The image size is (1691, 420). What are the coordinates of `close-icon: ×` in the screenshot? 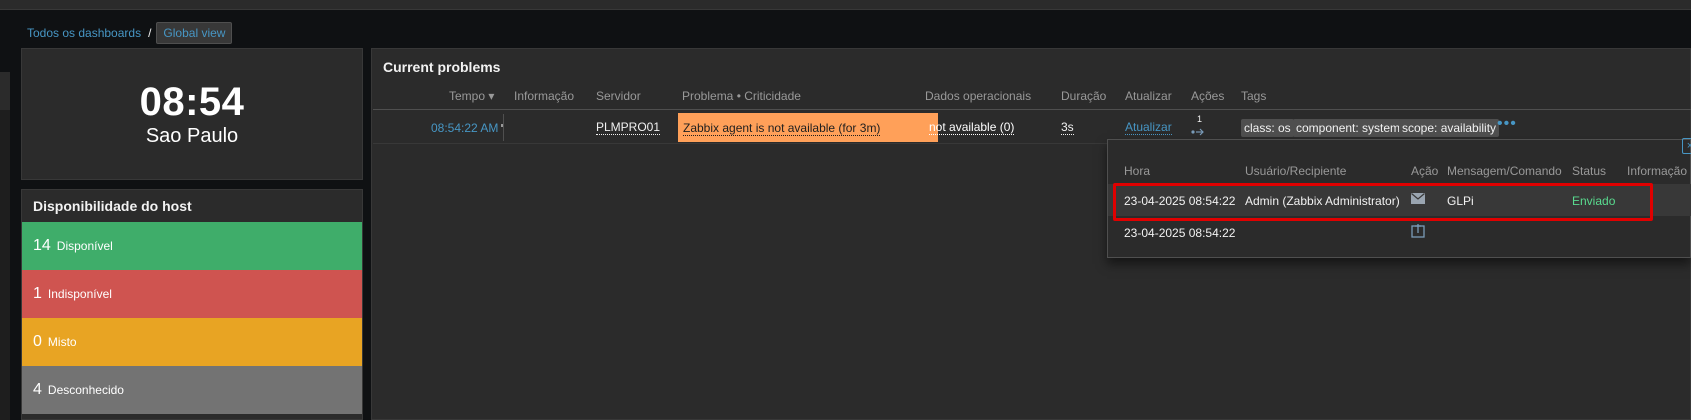 It's located at (1686, 146).